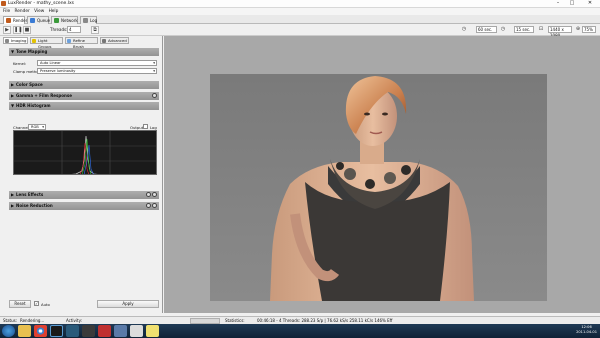  What do you see at coordinates (104, 41) in the screenshot?
I see `gear-icon` at bounding box center [104, 41].